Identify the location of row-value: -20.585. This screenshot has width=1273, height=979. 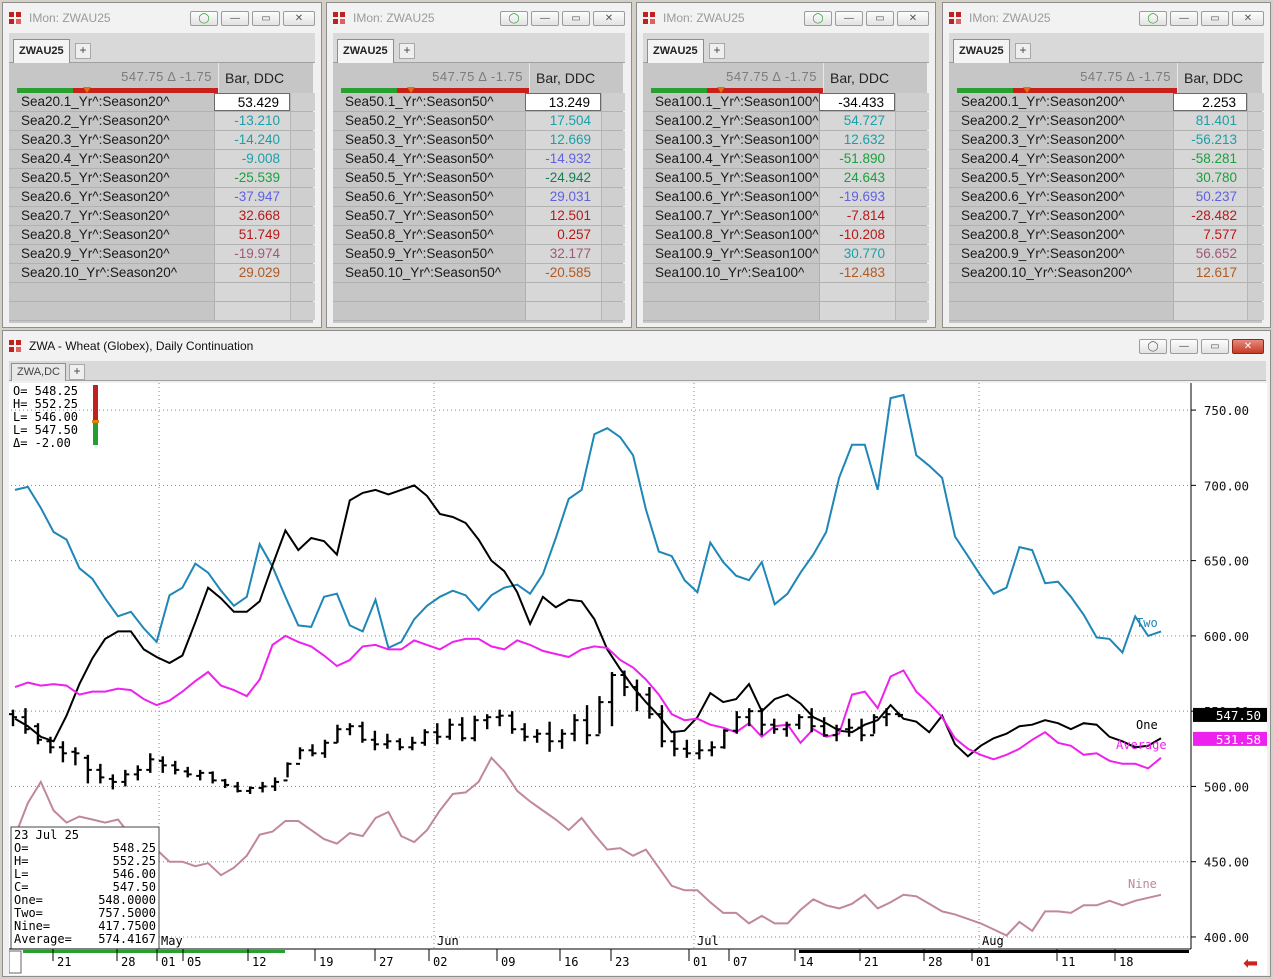
(563, 273).